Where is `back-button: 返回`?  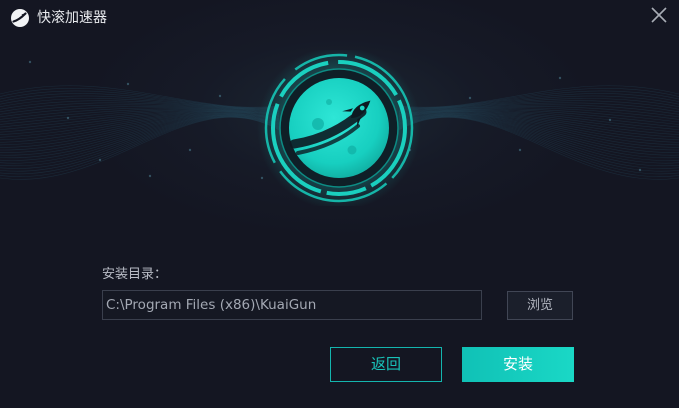
back-button: 返回 is located at coordinates (386, 364).